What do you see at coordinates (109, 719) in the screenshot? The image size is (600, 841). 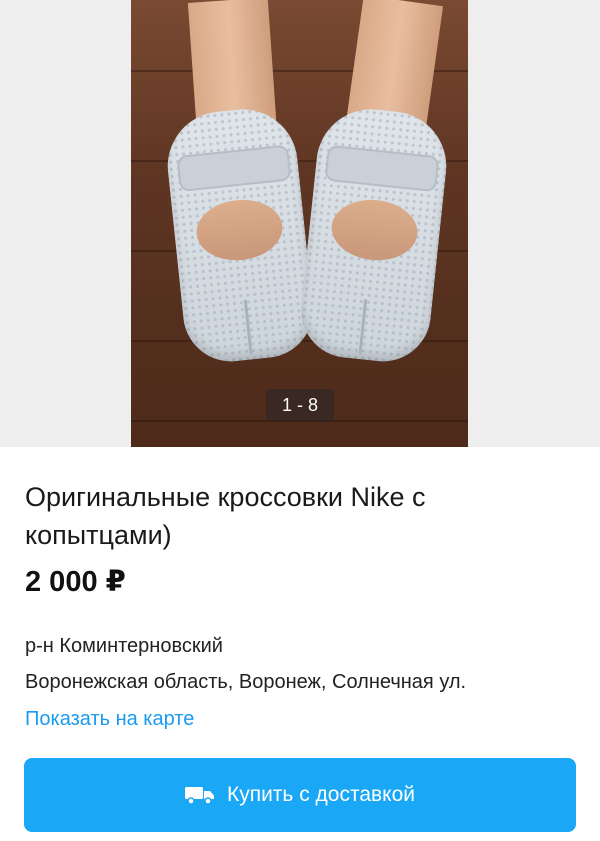 I see `show-on-map-link: Показать на карте` at bounding box center [109, 719].